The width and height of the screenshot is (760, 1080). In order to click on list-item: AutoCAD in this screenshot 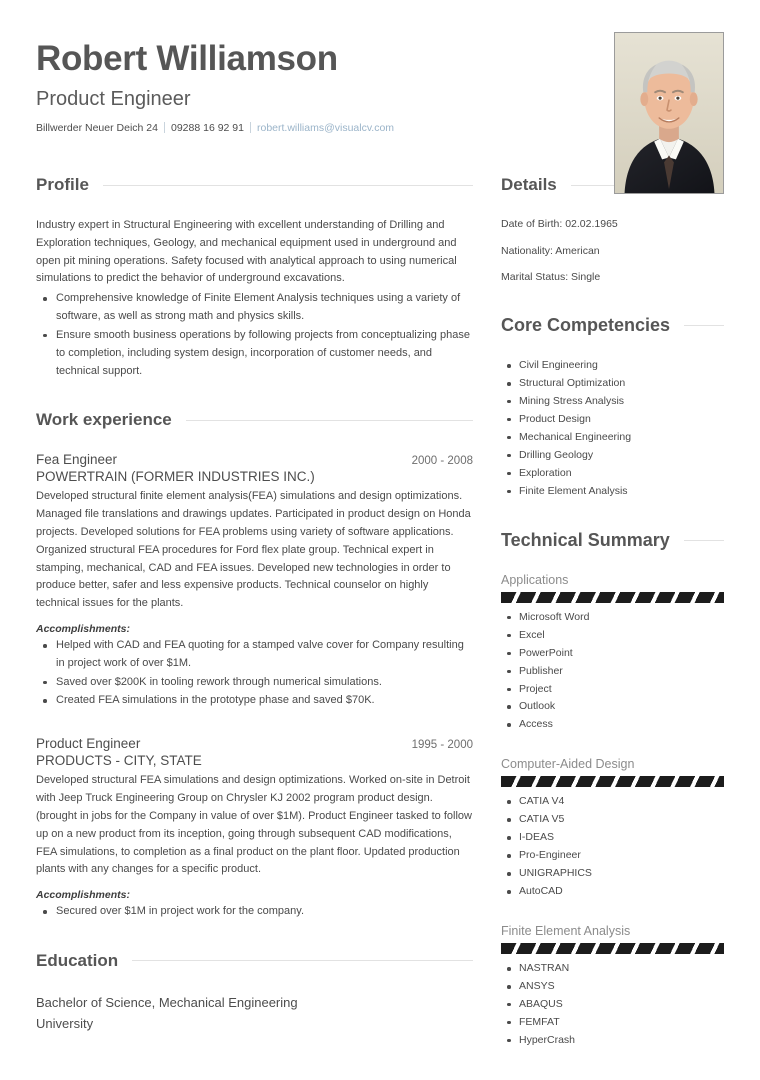, I will do `click(612, 892)`.